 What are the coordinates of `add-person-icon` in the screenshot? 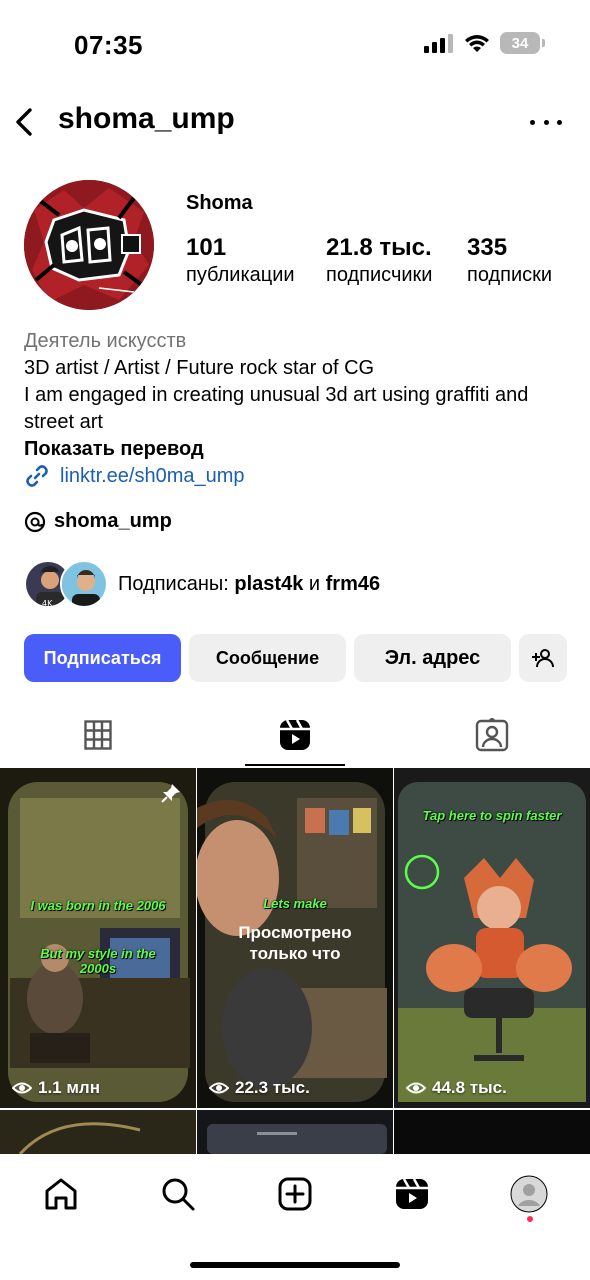 It's located at (543, 658).